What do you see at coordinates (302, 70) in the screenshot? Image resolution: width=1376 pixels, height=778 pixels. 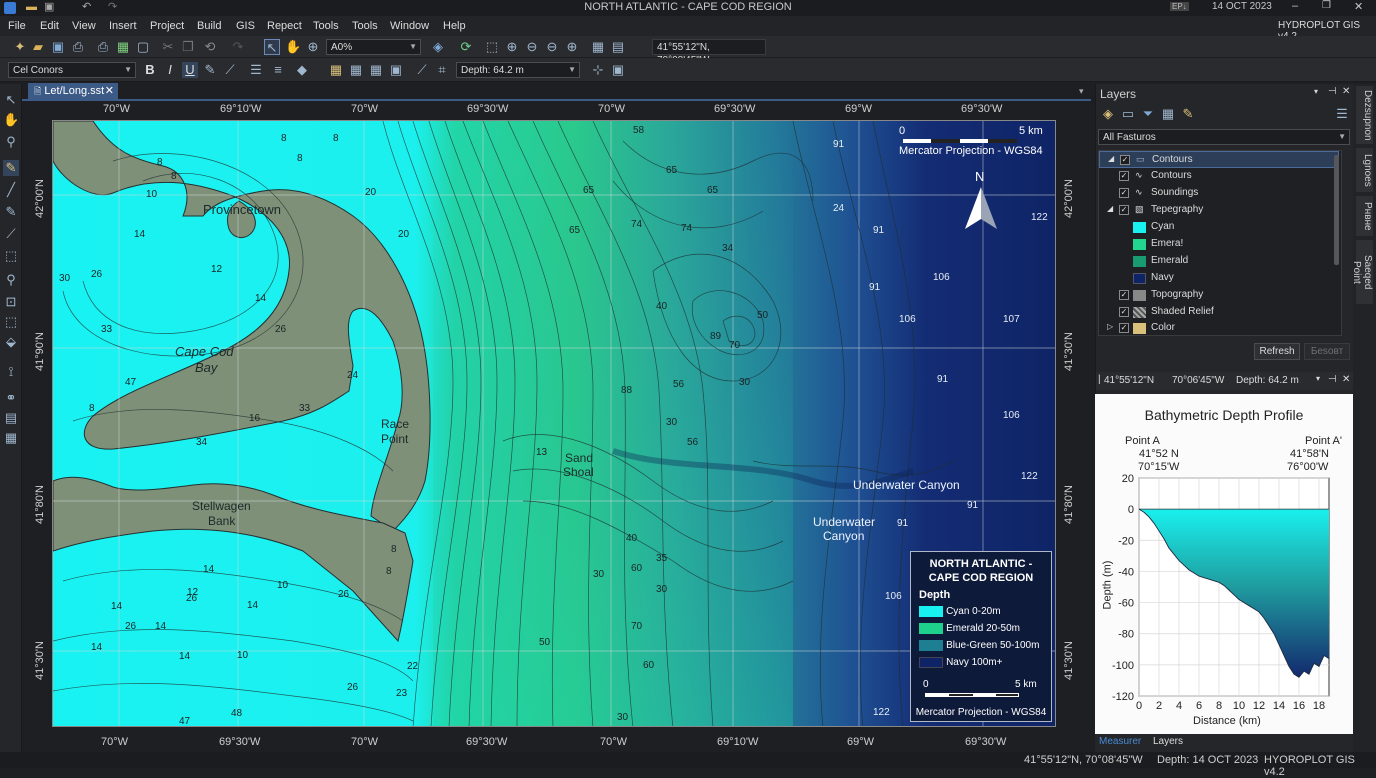 I see `symbol-icon: ◆` at bounding box center [302, 70].